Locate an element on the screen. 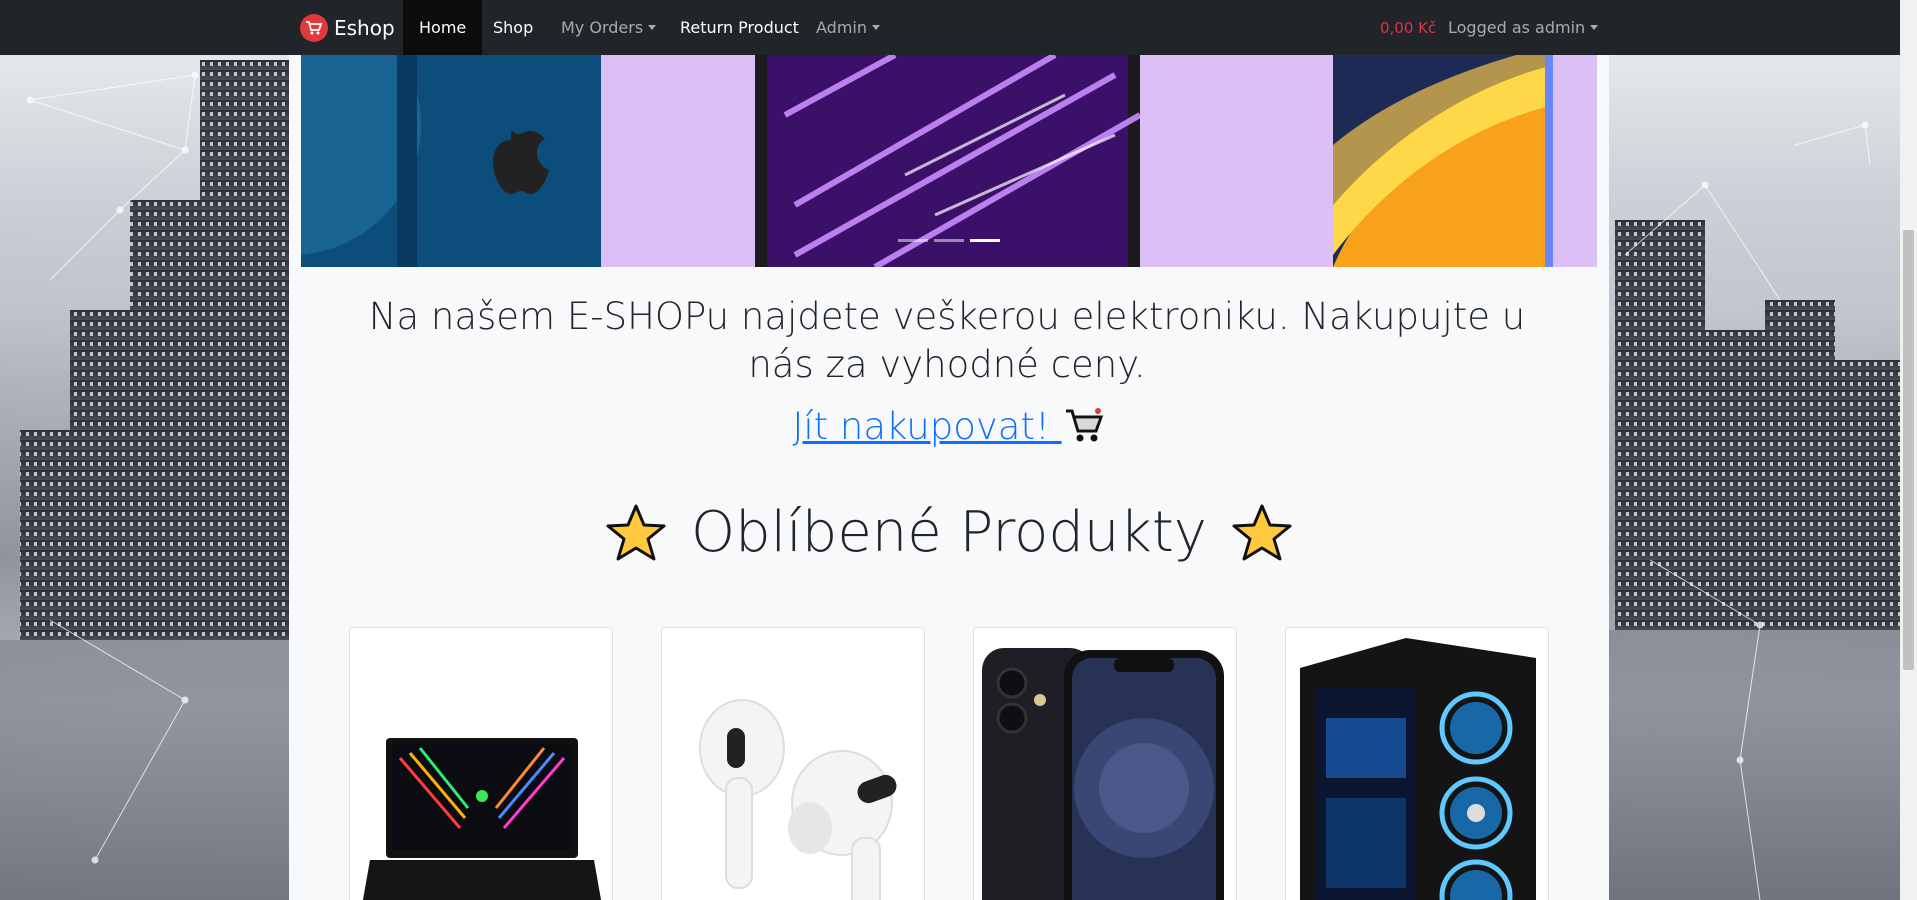  nav-admin-label: Admin is located at coordinates (841, 27).